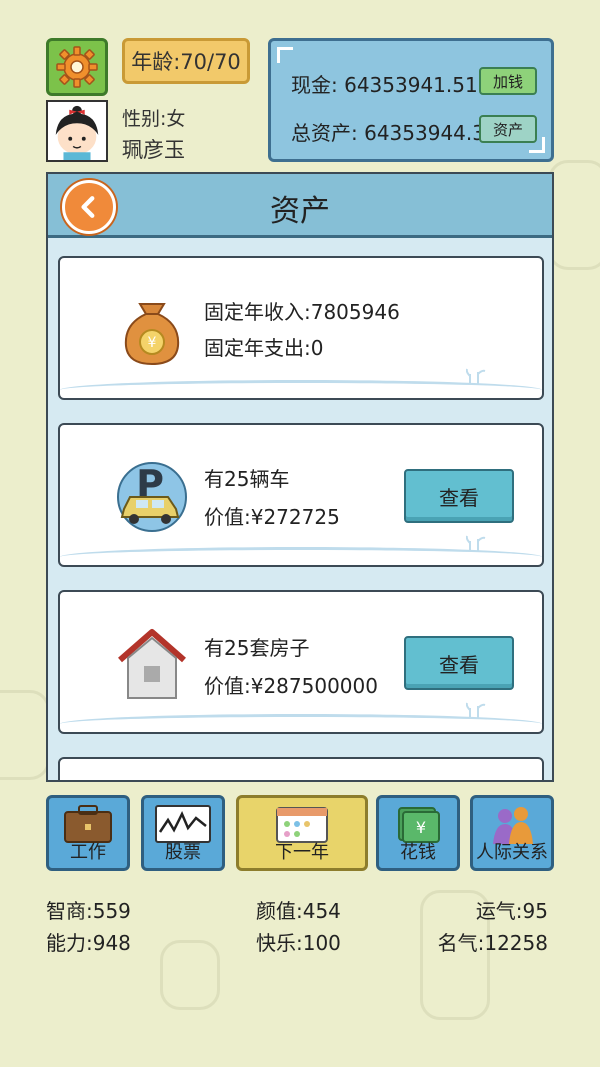  What do you see at coordinates (301, 328) in the screenshot?
I see `income-card: ¥ 固定年收入:7805946 固定年支出:0` at bounding box center [301, 328].